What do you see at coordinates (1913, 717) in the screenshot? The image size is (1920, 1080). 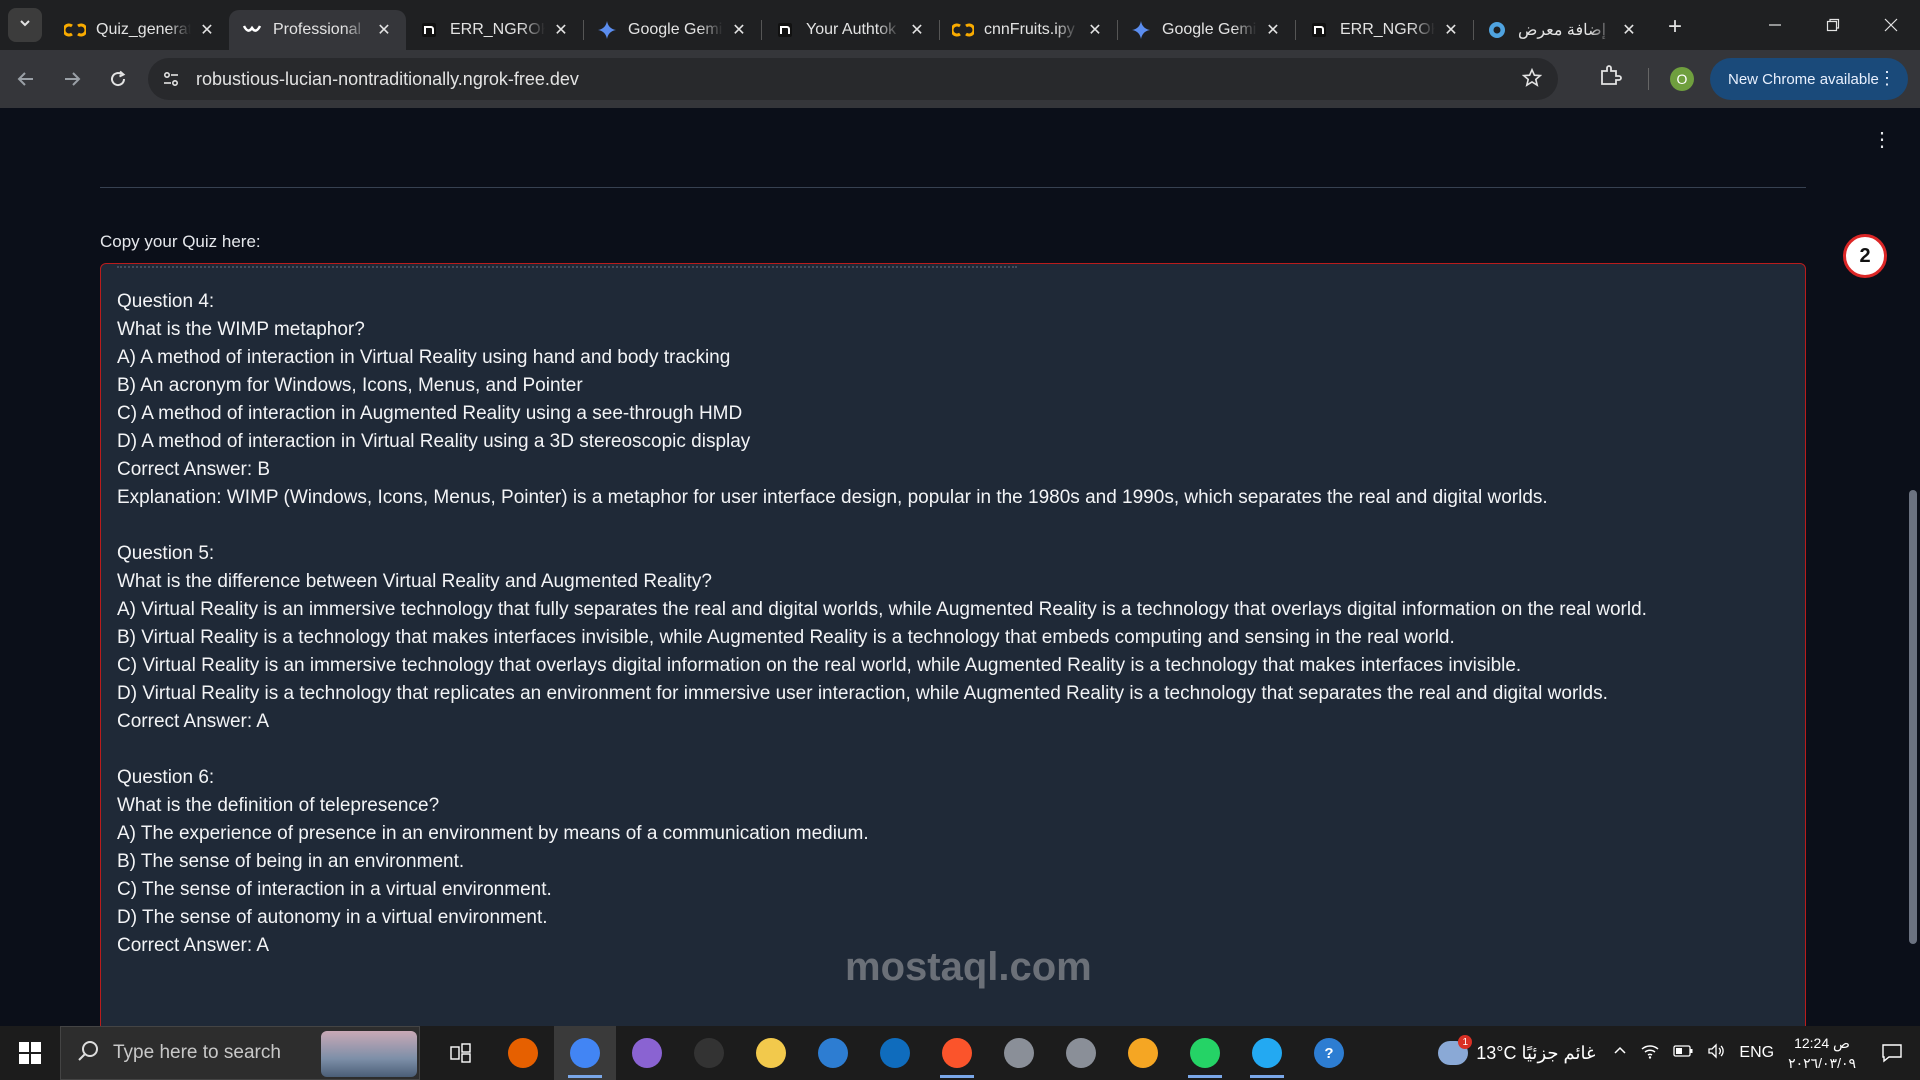 I see `scrollbar-thumb` at bounding box center [1913, 717].